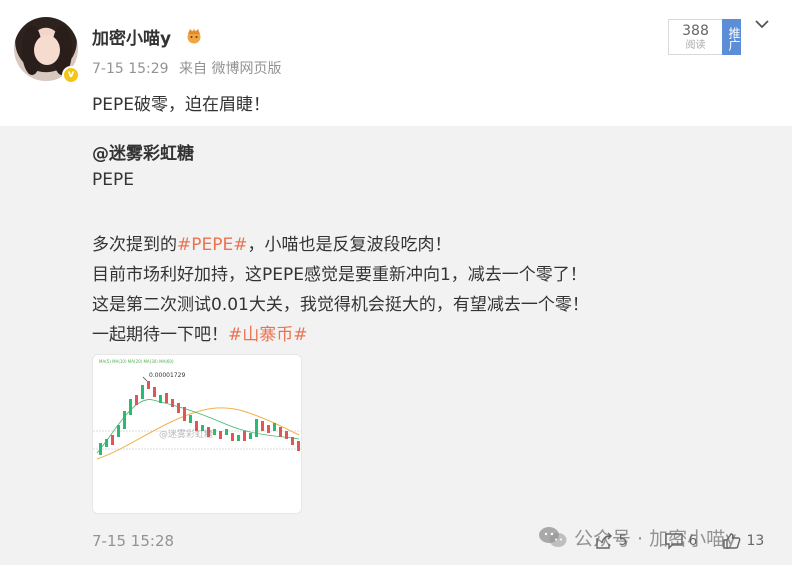  I want to click on repost-line-3: 目前市场利好加持，这PEPE感觉是要重新冲向1，减去一个零了！, so click(339, 275).